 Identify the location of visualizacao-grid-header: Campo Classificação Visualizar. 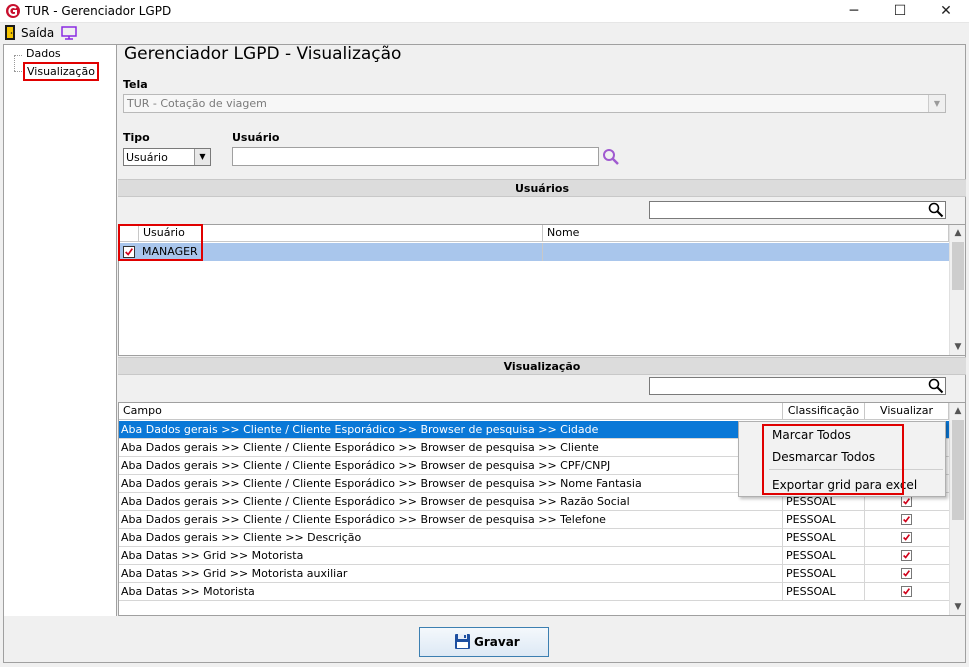
(534, 411).